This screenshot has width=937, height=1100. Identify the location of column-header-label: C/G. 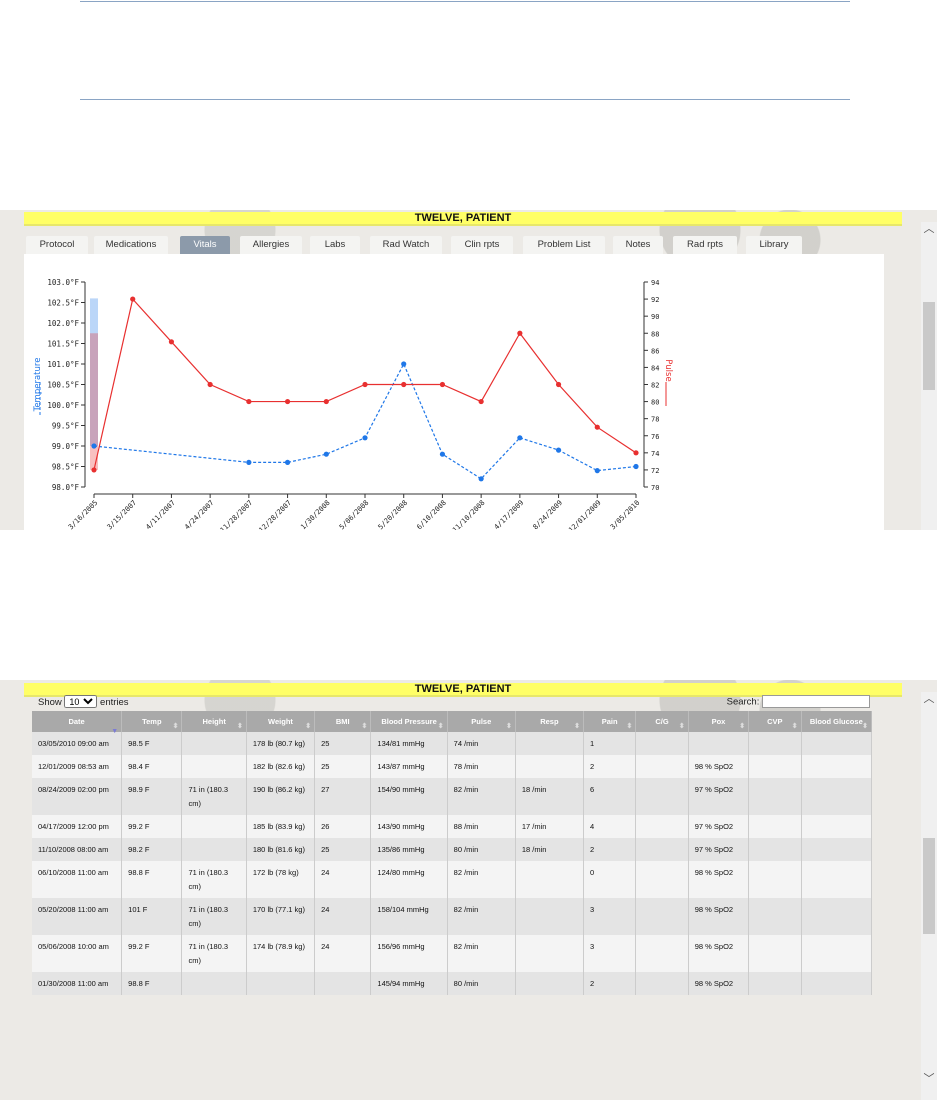
(662, 721).